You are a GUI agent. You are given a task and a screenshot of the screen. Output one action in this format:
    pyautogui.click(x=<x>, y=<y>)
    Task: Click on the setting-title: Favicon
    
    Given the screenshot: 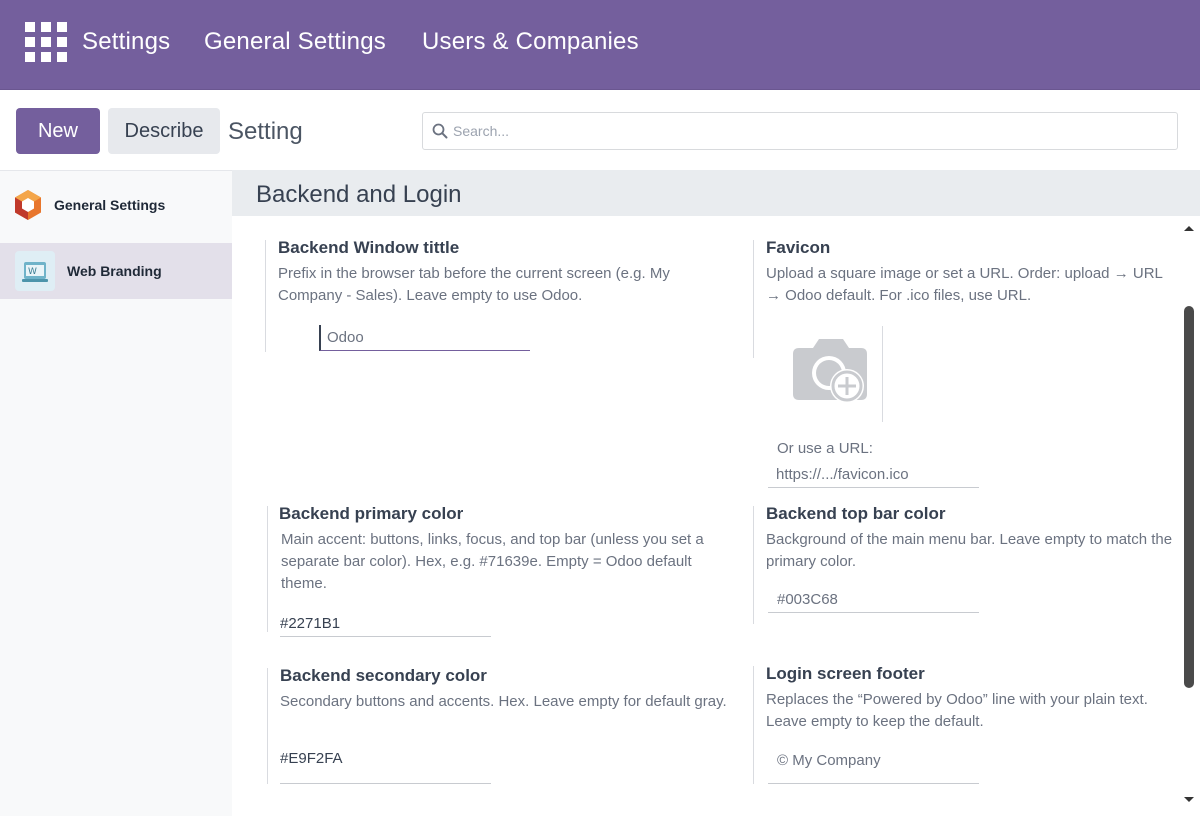 What is the action you would take?
    pyautogui.click(x=798, y=247)
    